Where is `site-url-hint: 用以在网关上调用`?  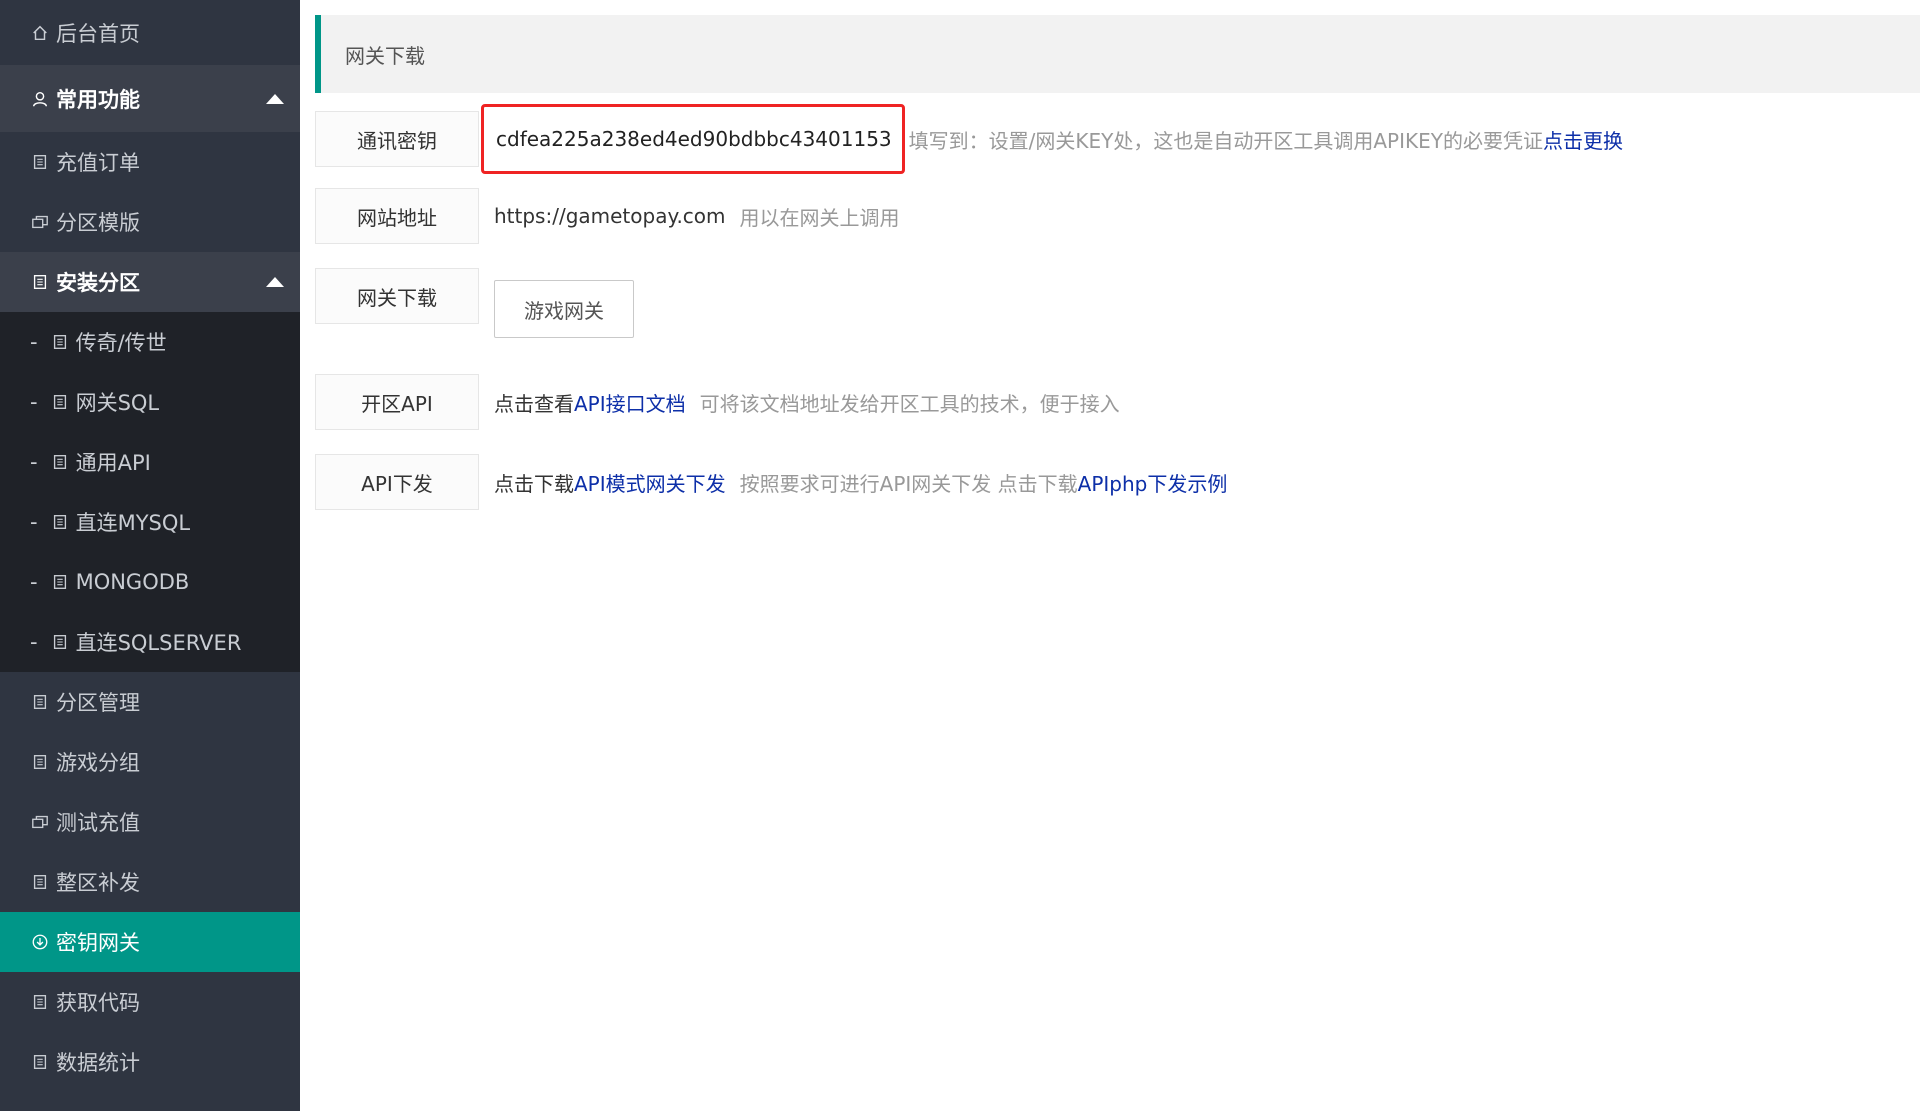 site-url-hint: 用以在网关上调用 is located at coordinates (819, 217).